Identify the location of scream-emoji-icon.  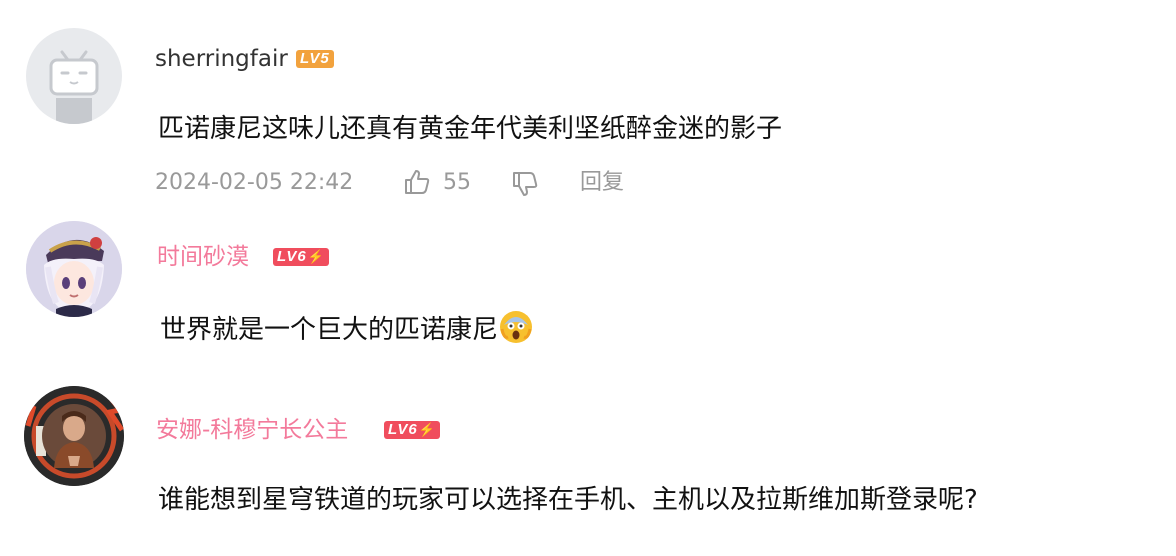
(516, 327).